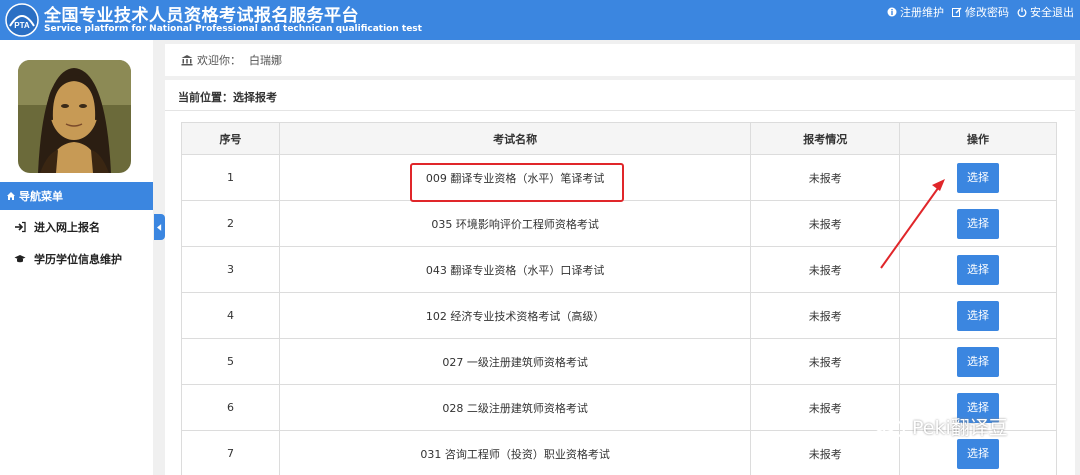 The height and width of the screenshot is (475, 1080). Describe the element at coordinates (515, 361) in the screenshot. I see `row-exam-name: 027 一级注册建筑师资格考试` at that location.